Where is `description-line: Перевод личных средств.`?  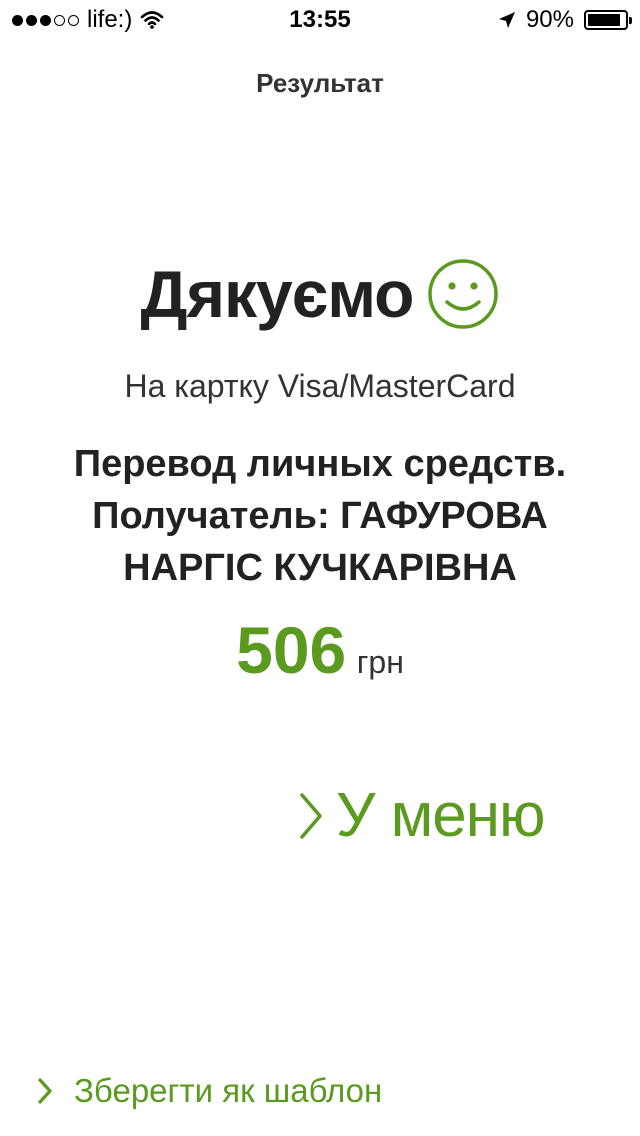
description-line: Перевод личных средств. is located at coordinates (320, 464).